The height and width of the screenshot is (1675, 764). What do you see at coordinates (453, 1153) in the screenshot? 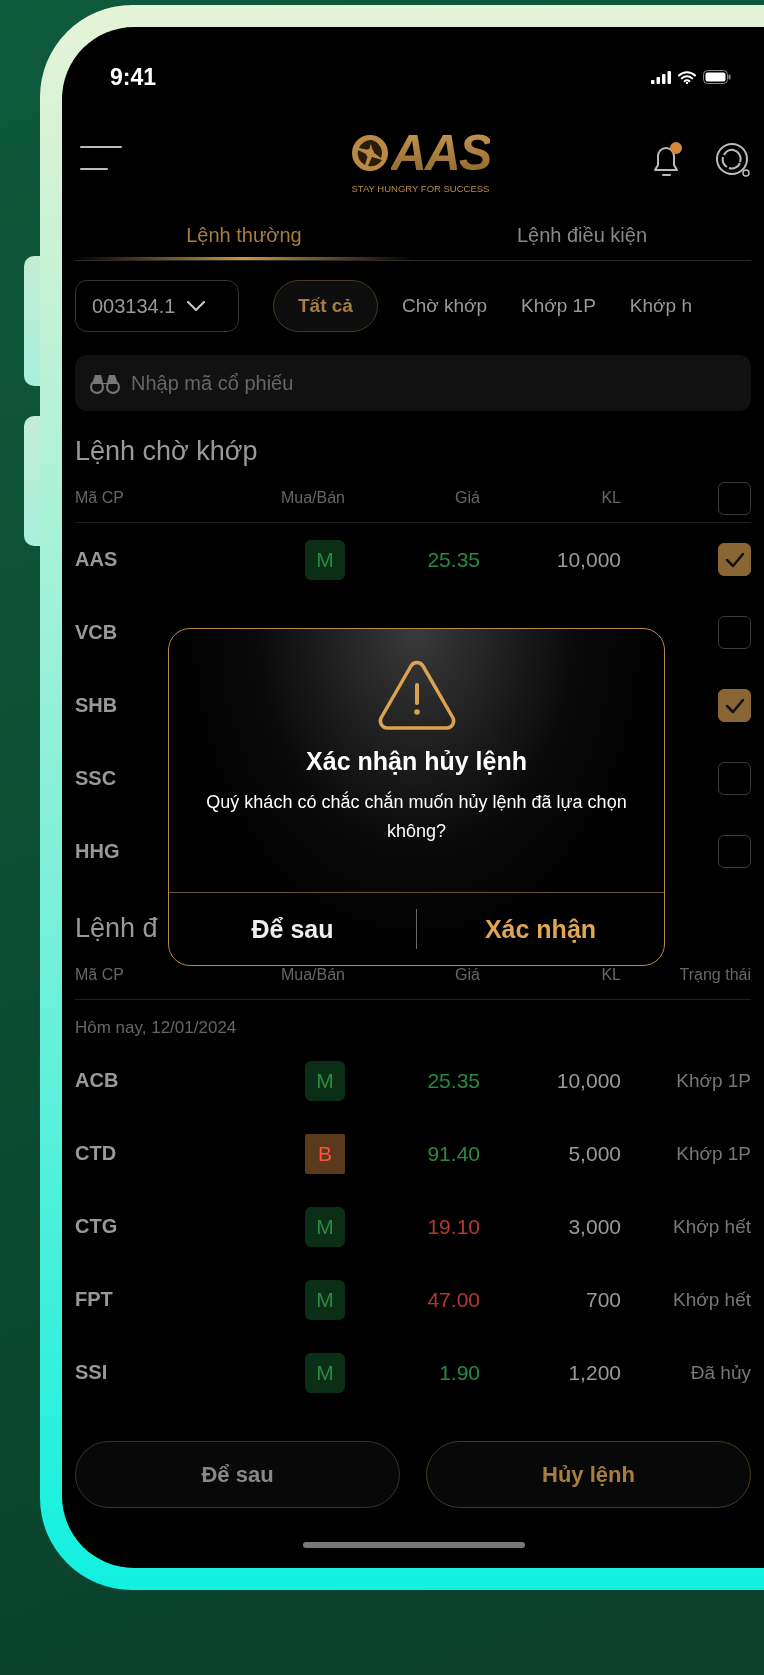
I see `price-cell: 91.40` at bounding box center [453, 1153].